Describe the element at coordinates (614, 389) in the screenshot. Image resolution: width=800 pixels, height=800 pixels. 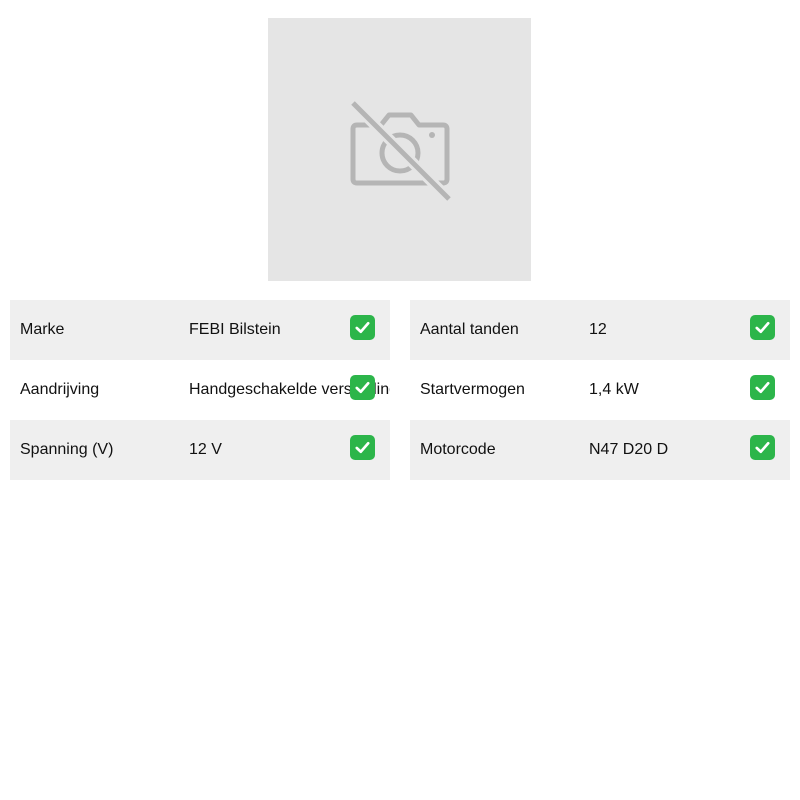
I see `spec-value: 1,4 kW` at that location.